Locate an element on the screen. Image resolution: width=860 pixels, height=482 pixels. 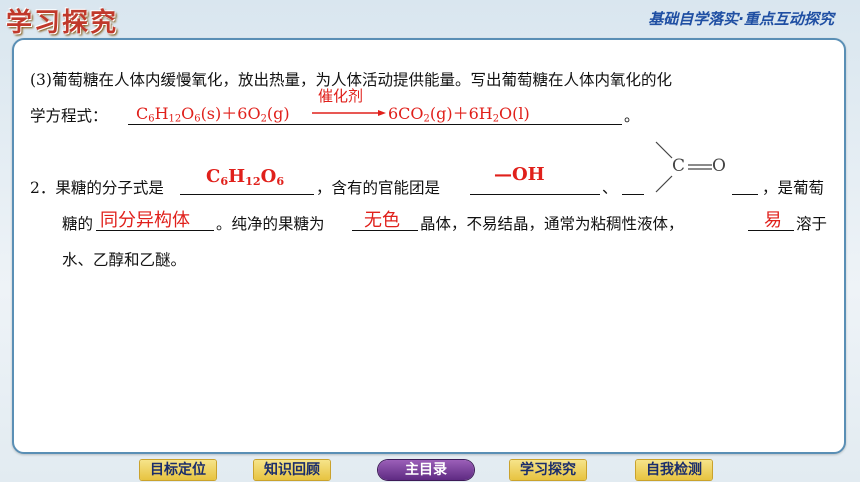
q2-line2-b: 。纯净的果糖为 is located at coordinates (270, 224).